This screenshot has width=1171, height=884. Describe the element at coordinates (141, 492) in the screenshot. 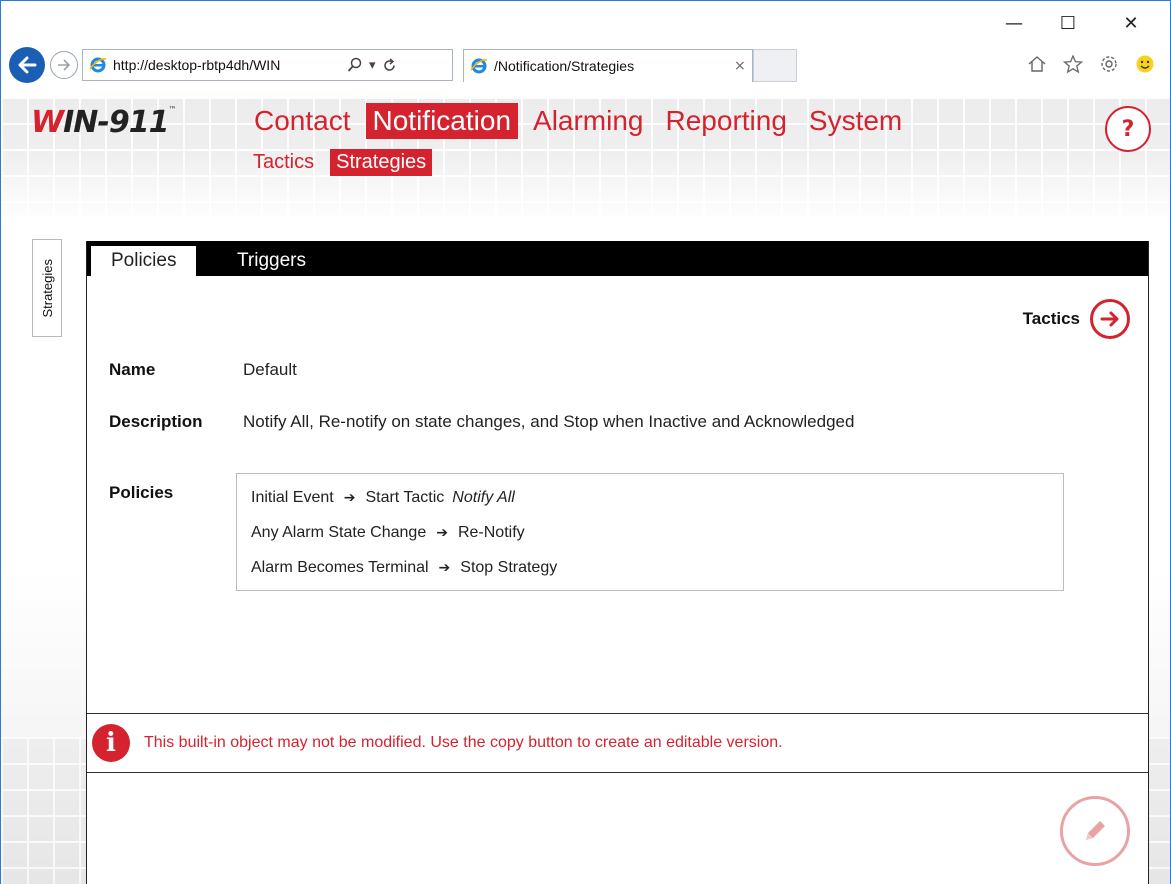

I see `policies-label: Policies` at that location.